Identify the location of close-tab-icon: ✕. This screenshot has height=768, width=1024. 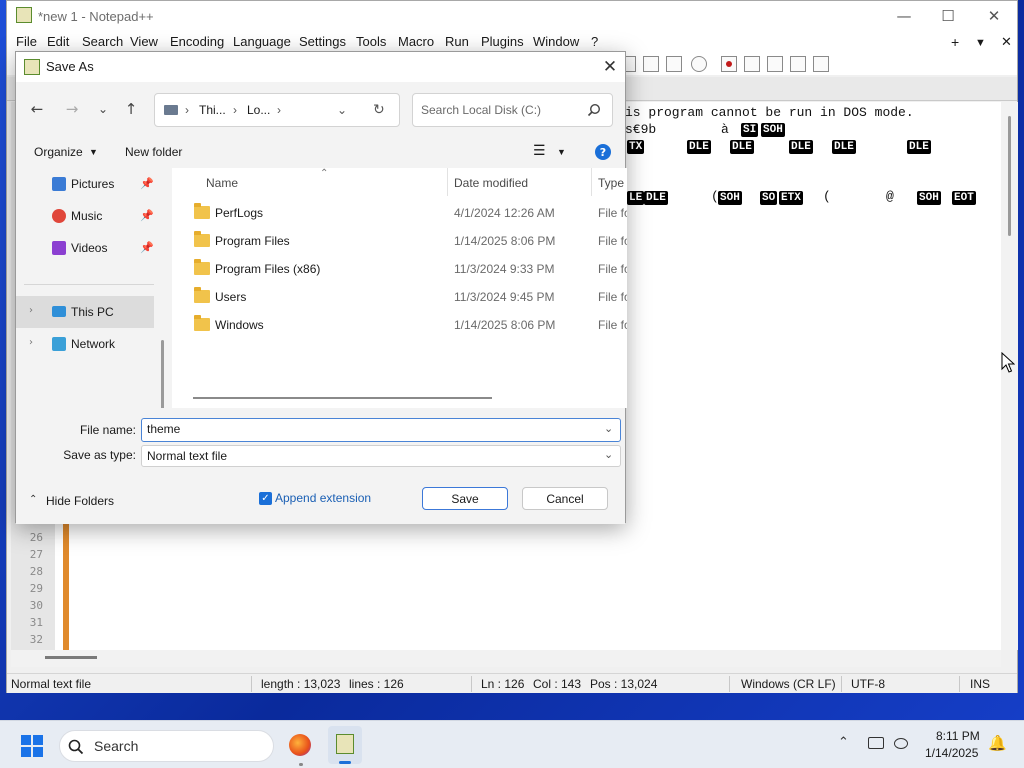
(1006, 42).